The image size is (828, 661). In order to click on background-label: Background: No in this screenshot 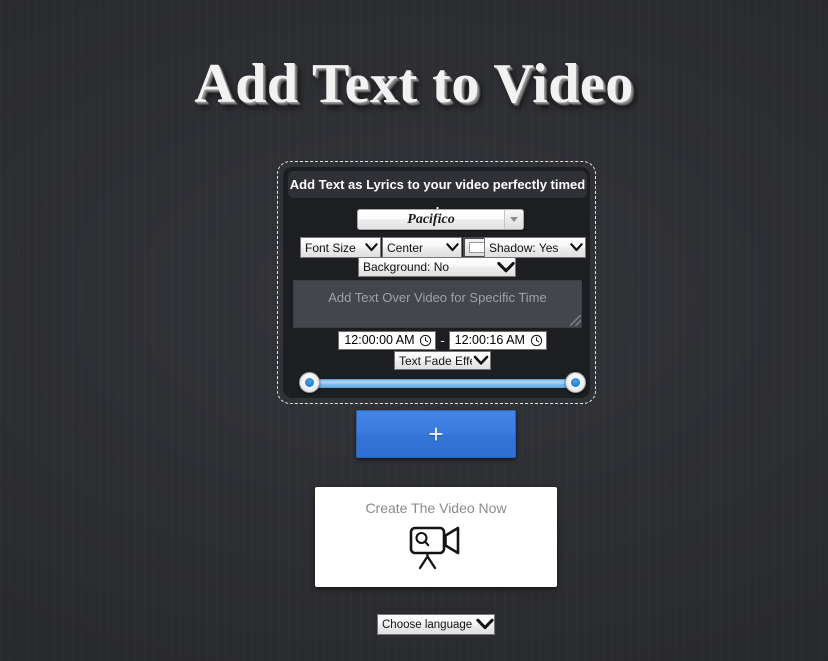, I will do `click(406, 267)`.